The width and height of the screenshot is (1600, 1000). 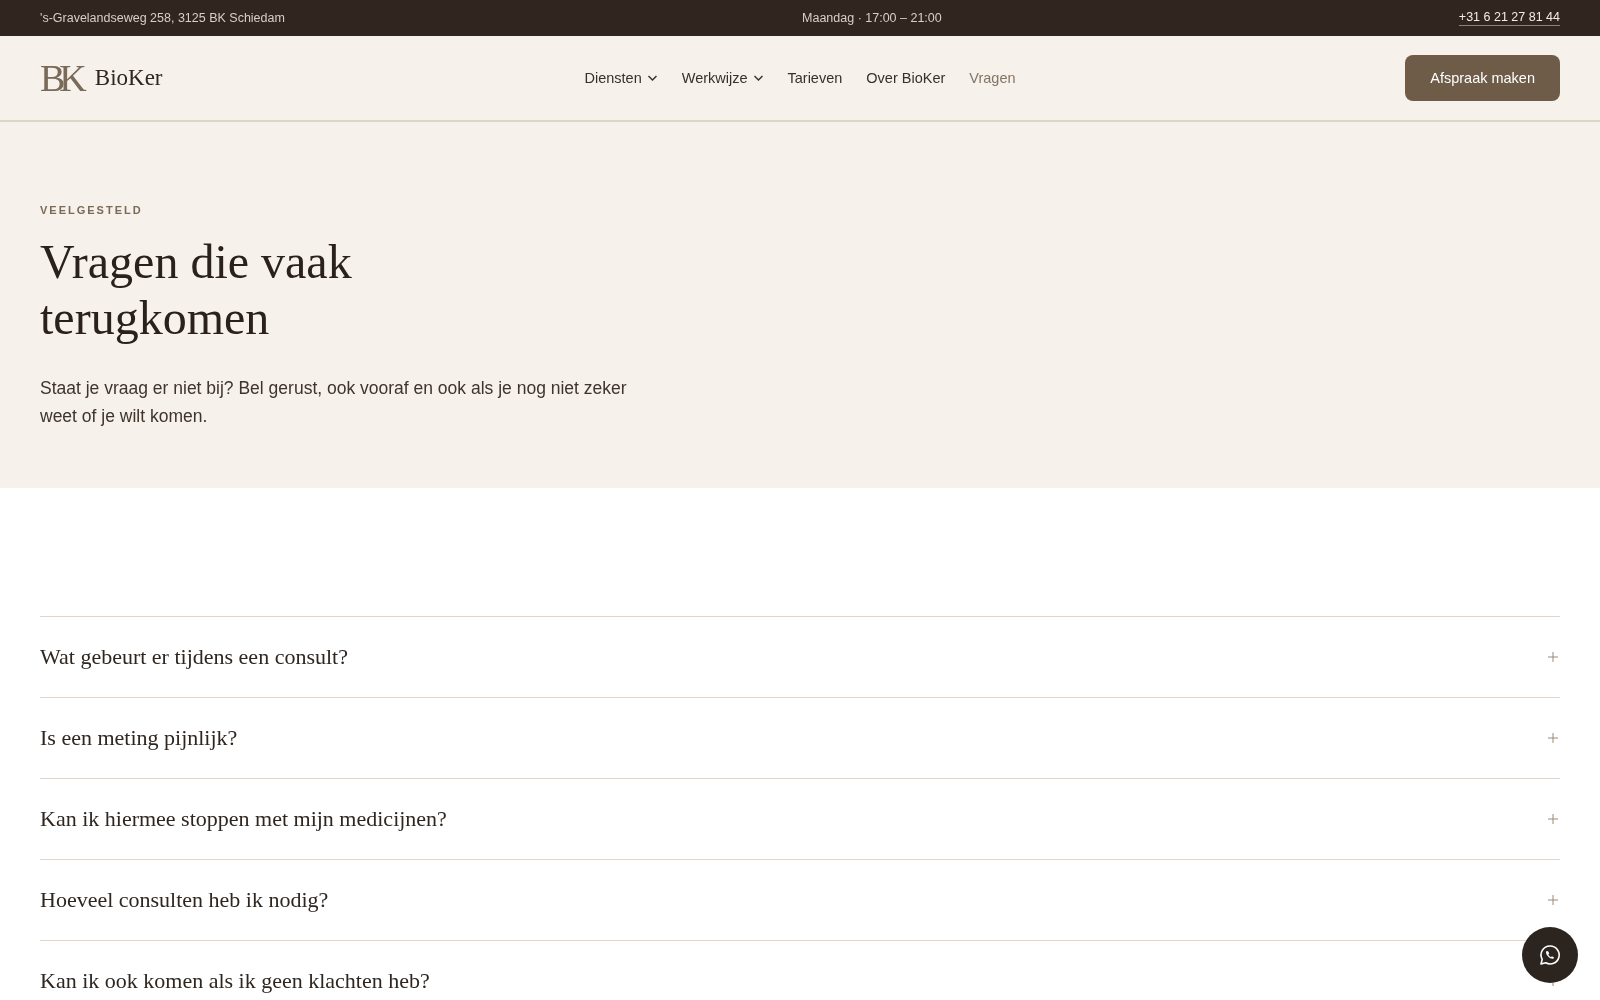 I want to click on appointment-button: Afspraak maken, so click(x=1482, y=78).